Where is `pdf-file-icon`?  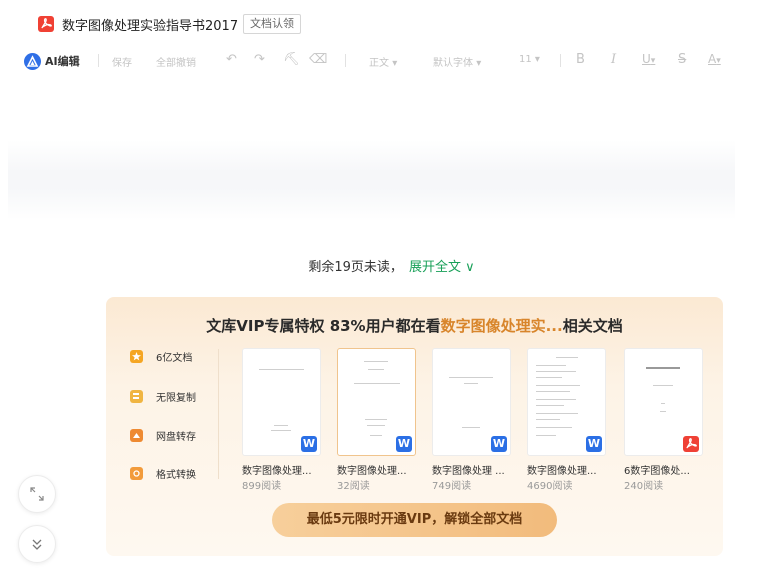 pdf-file-icon is located at coordinates (691, 444).